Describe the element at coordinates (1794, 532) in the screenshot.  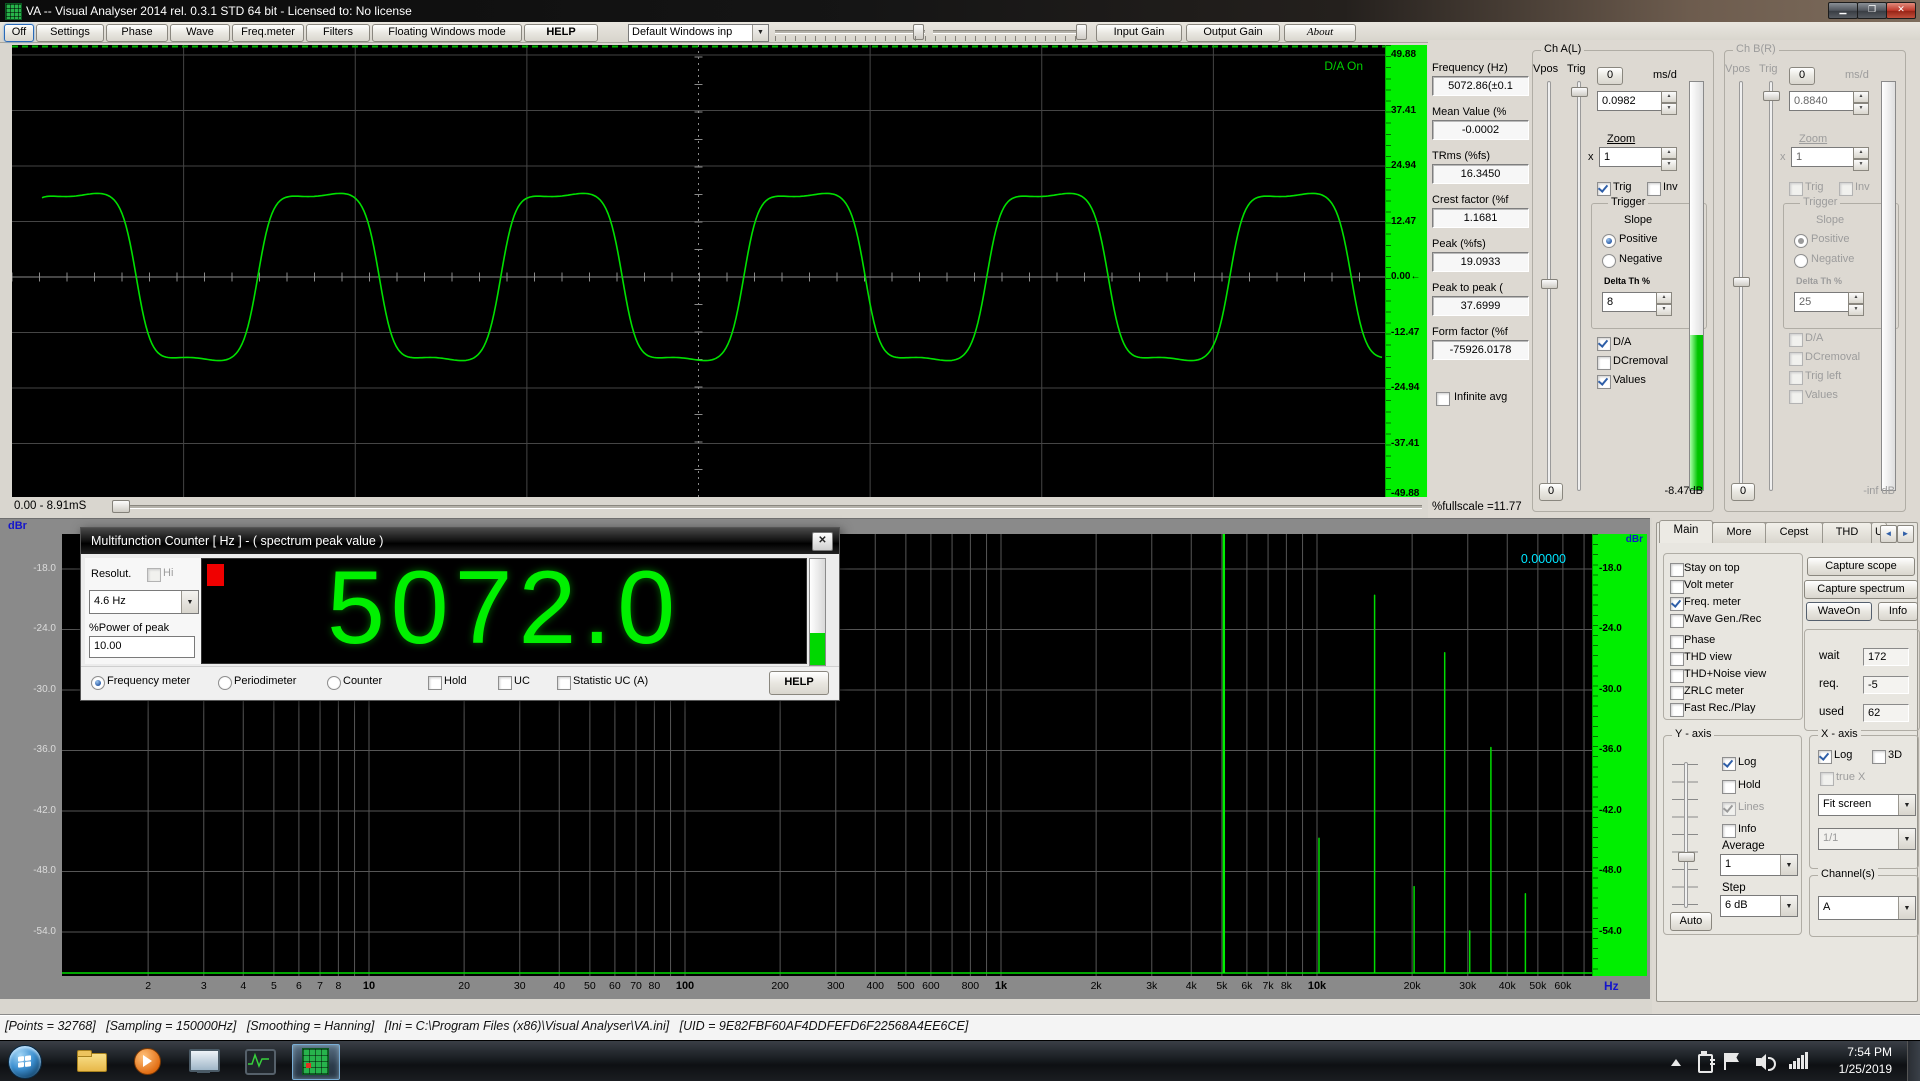
I see `tab-cepst: Cepst` at that location.